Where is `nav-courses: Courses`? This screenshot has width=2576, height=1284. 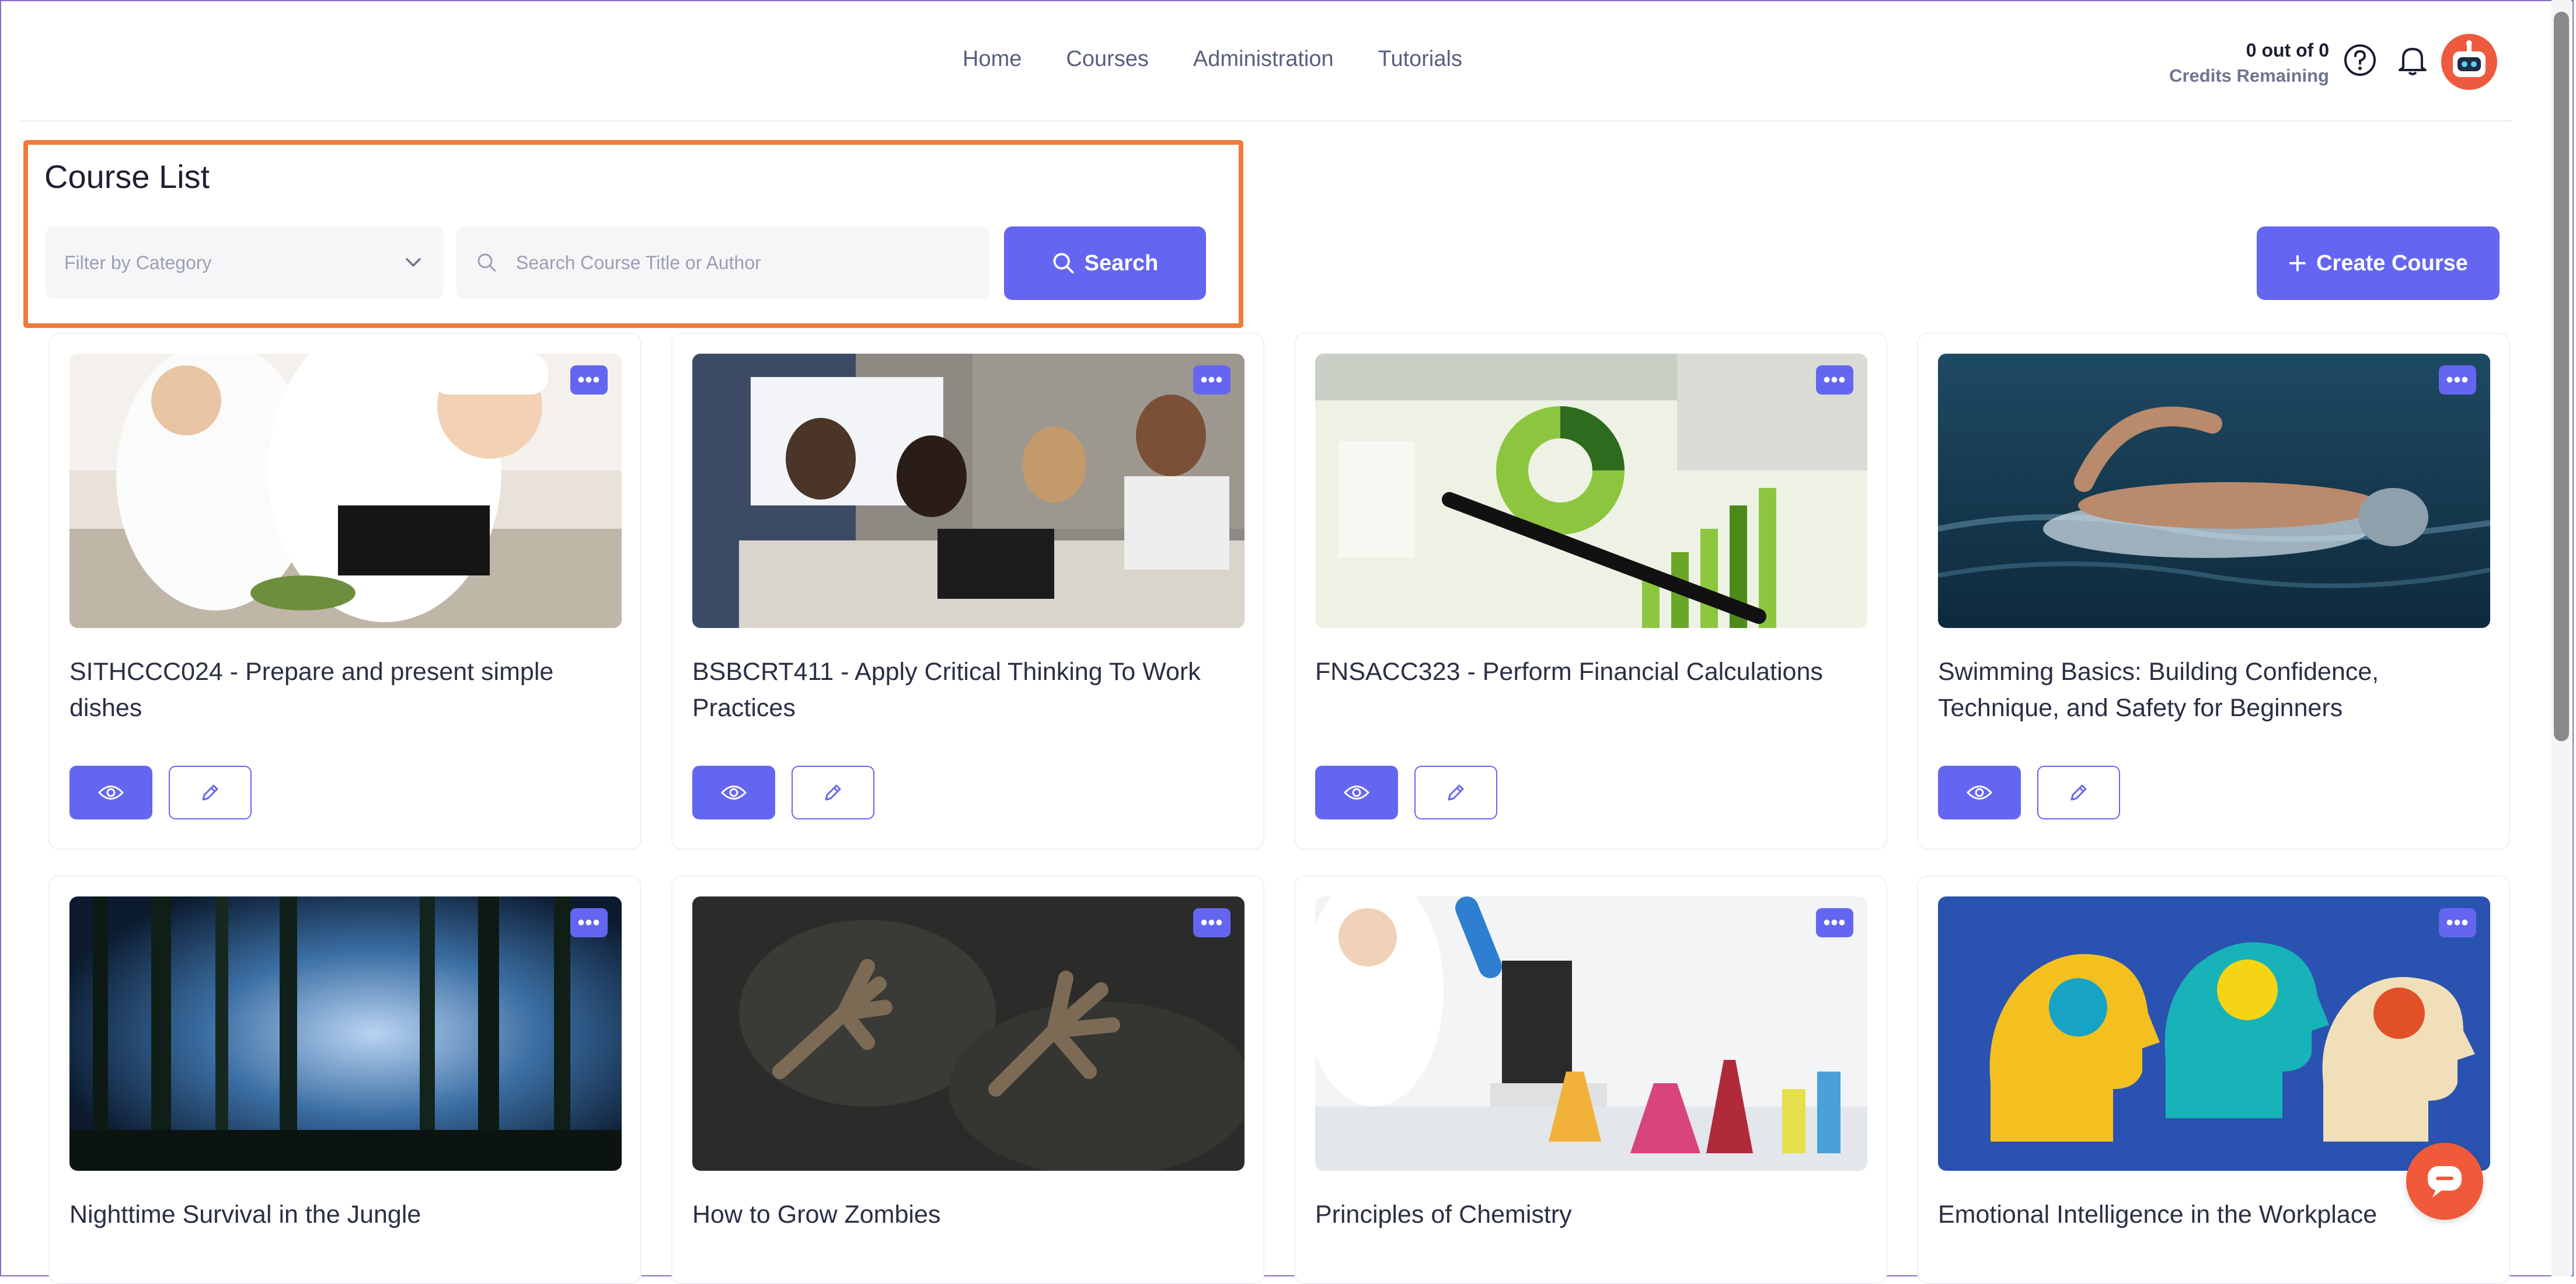
nav-courses: Courses is located at coordinates (1107, 59).